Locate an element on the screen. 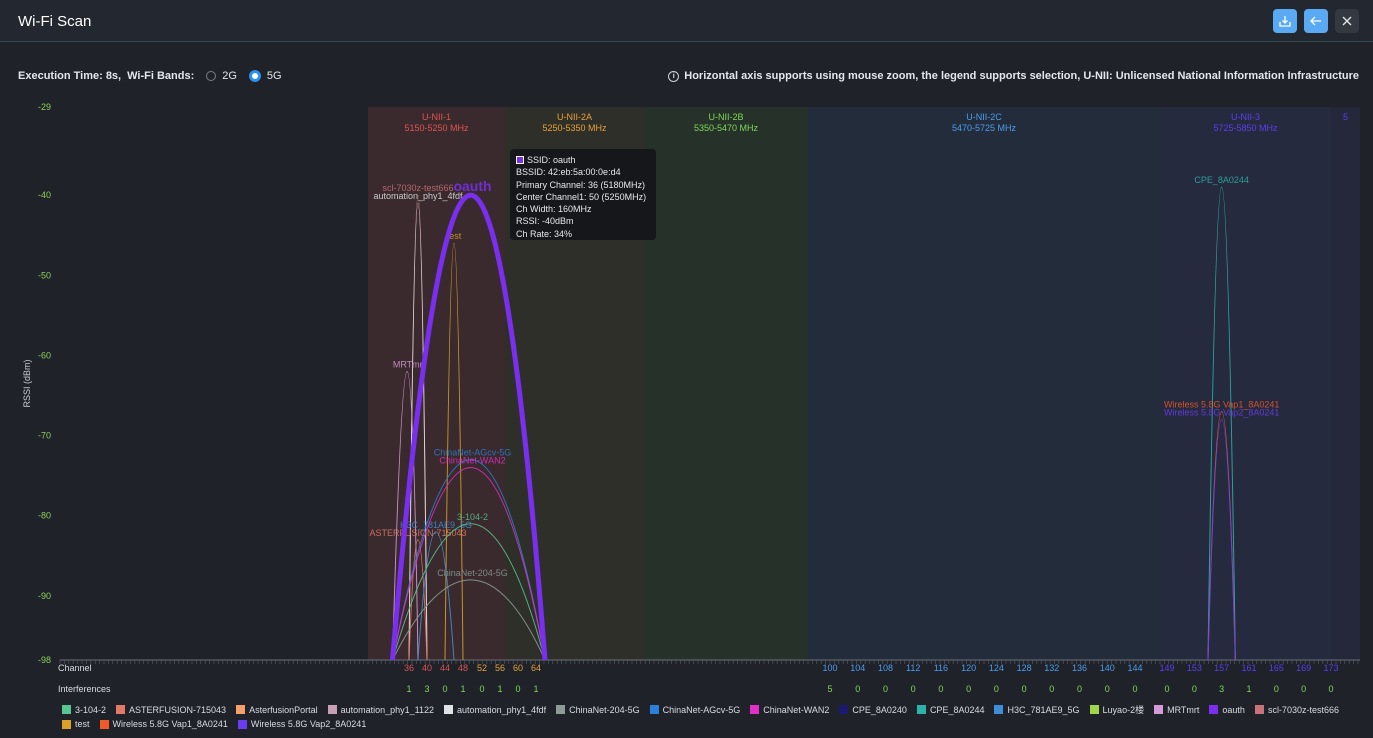 Image resolution: width=1373 pixels, height=738 pixels. band-2g-label: 2G is located at coordinates (229, 76).